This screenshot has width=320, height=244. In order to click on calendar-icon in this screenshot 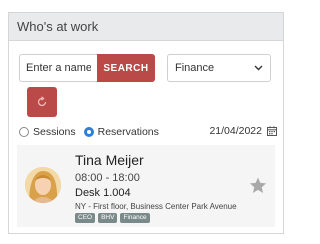, I will do `click(272, 131)`.